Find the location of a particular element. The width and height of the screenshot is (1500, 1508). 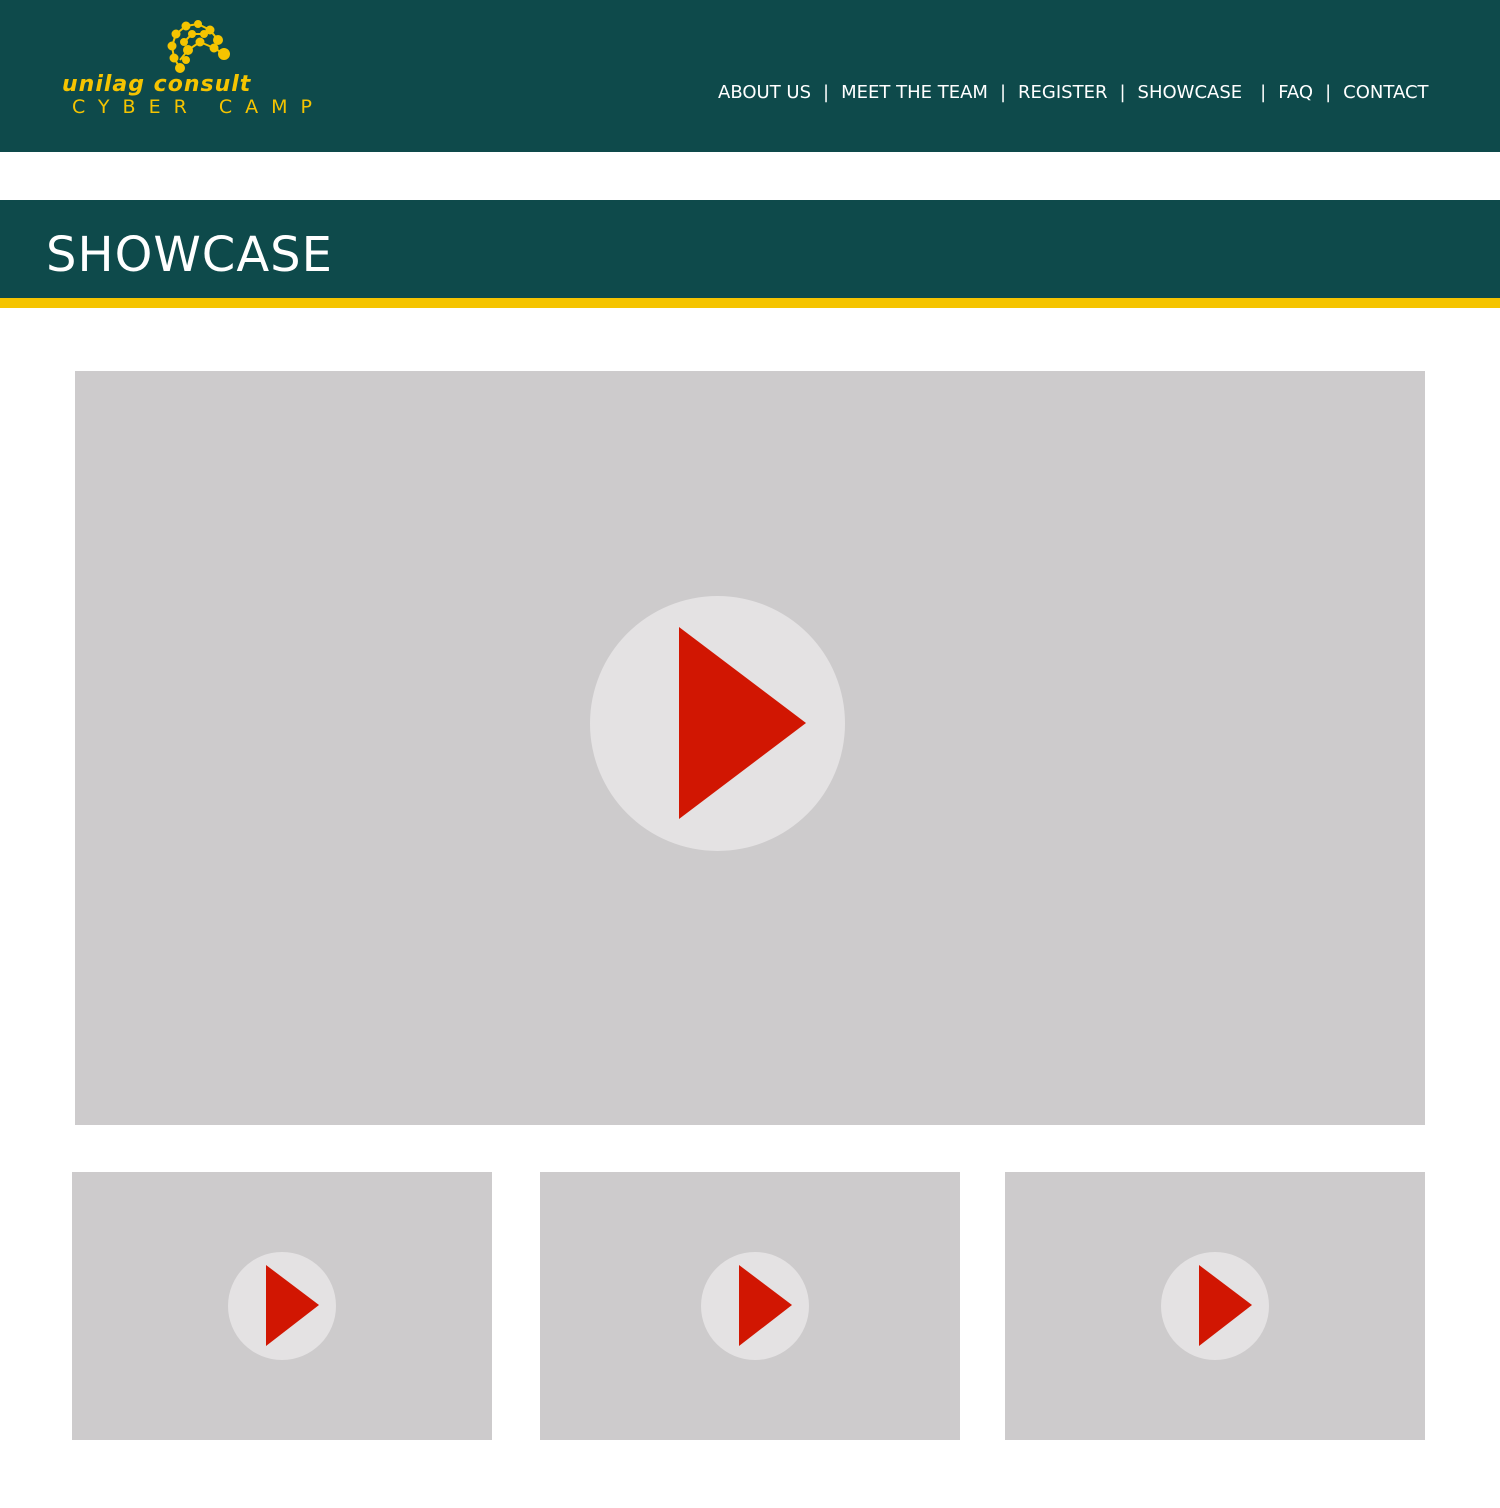

nav-meet-the-team: MEET THE TEAM is located at coordinates (914, 92).